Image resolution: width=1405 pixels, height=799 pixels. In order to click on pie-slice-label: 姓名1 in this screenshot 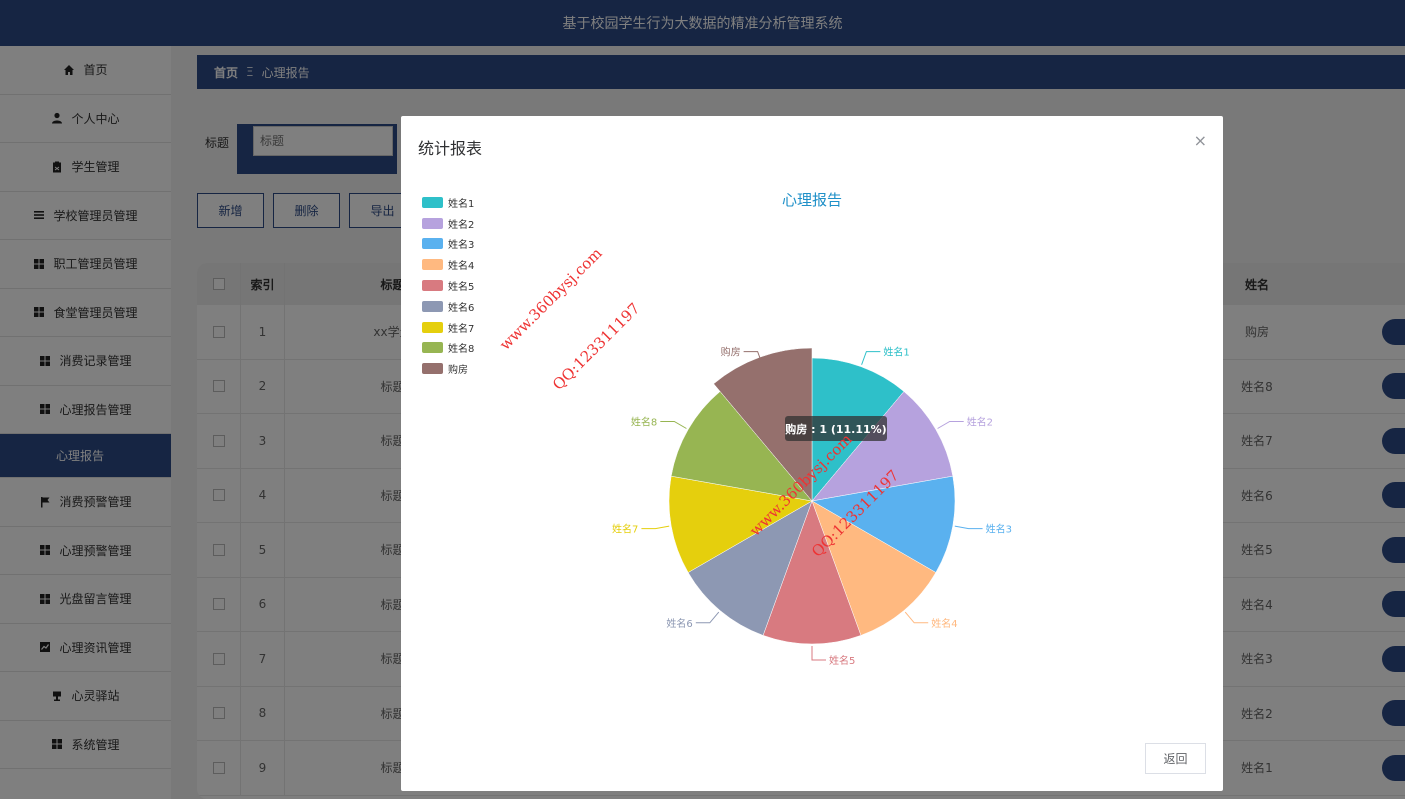, I will do `click(896, 352)`.